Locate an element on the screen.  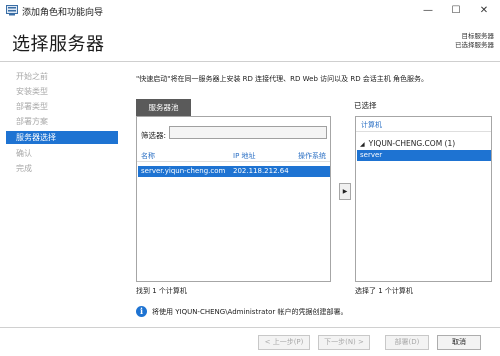
wizard-header: 选择服务器 目标服务器 已选择服务器 is located at coordinates (250, 42).